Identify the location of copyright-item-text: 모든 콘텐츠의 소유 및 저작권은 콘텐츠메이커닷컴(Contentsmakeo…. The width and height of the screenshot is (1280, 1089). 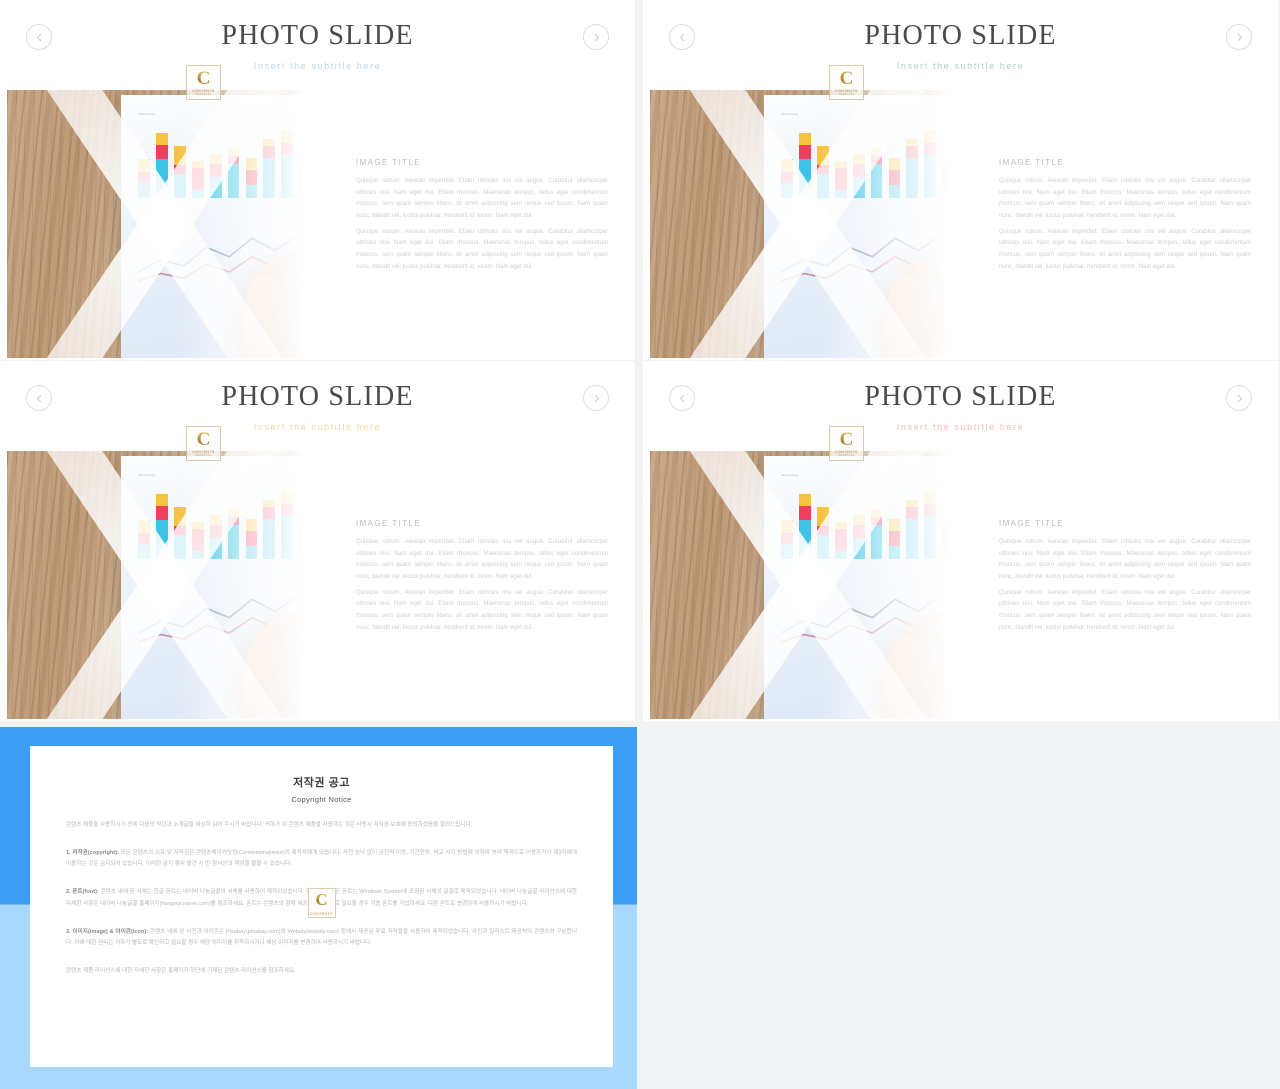
(321, 858).